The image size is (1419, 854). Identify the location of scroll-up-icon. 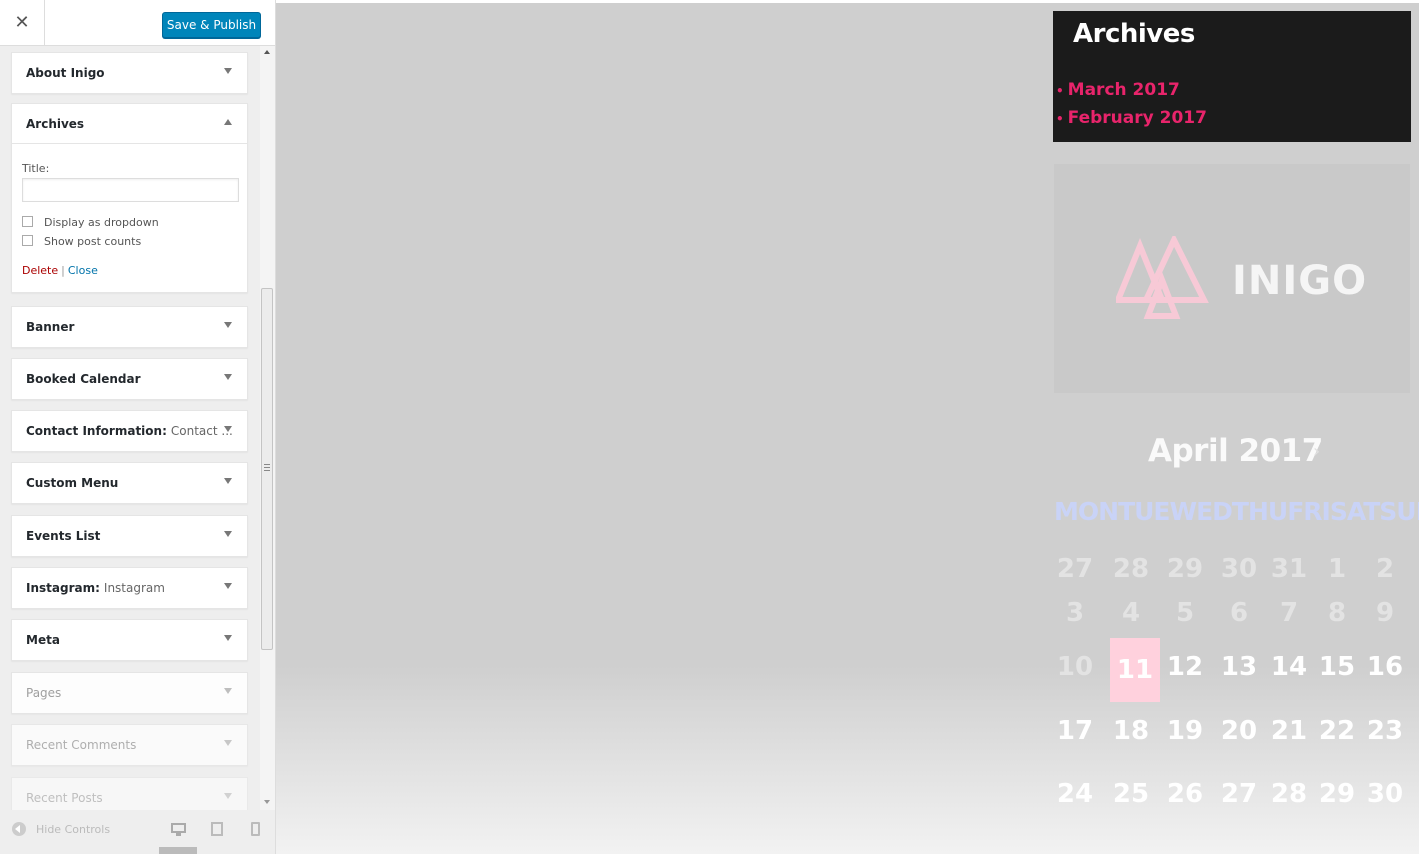
(267, 52).